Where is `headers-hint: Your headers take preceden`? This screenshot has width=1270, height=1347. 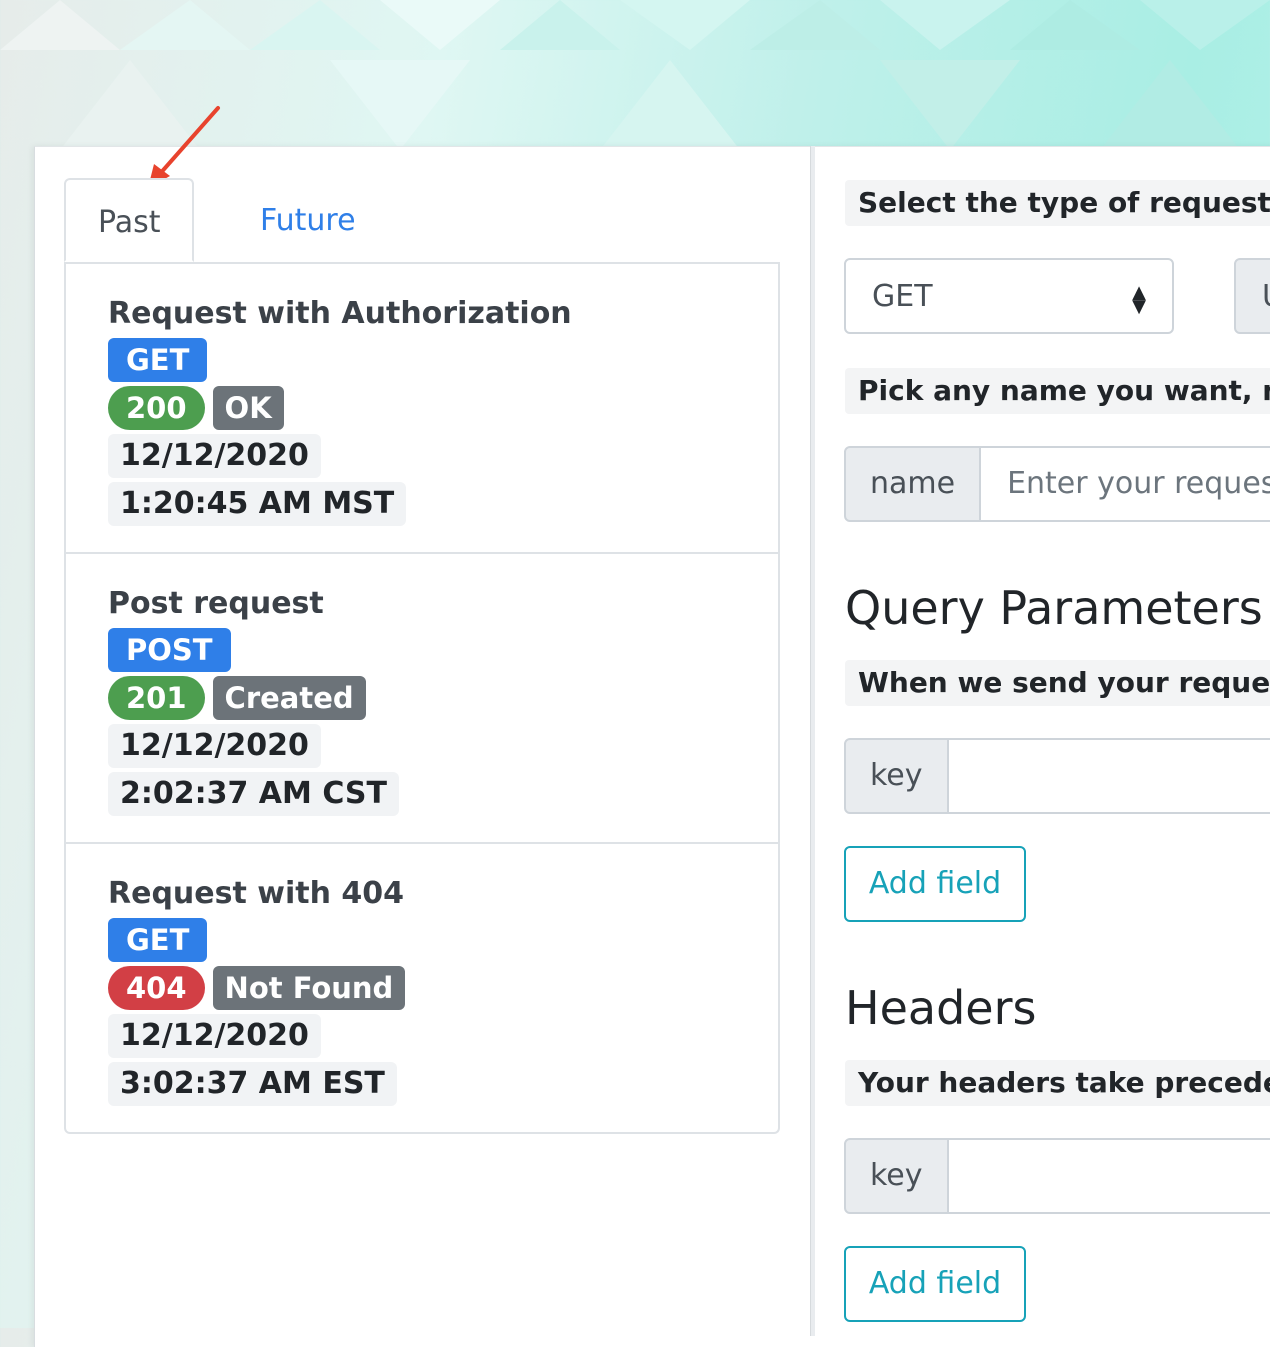
headers-hint: Your headers take preceden is located at coordinates (1057, 1083).